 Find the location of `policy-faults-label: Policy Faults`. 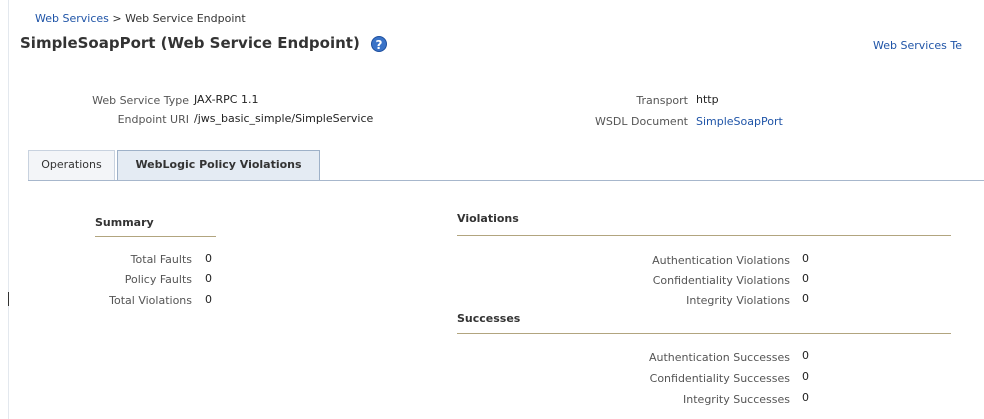

policy-faults-label: Policy Faults is located at coordinates (158, 279).